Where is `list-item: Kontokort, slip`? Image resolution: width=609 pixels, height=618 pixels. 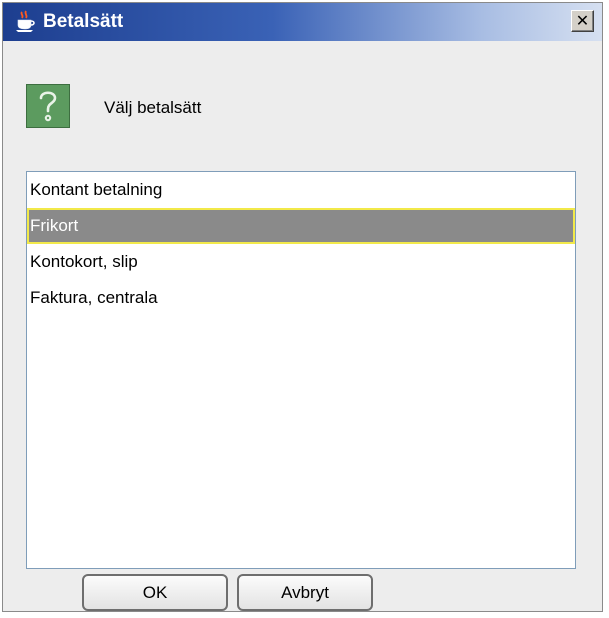 list-item: Kontokort, slip is located at coordinates (301, 262).